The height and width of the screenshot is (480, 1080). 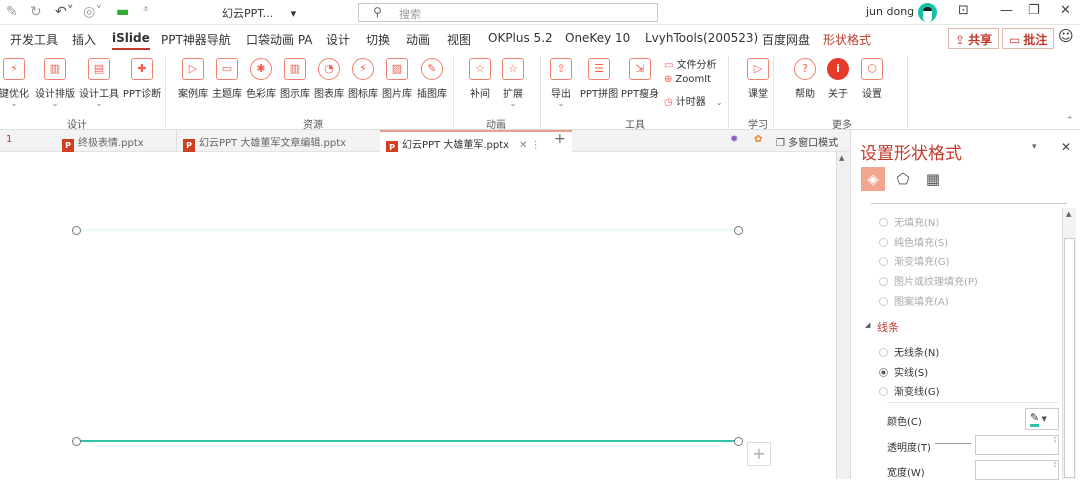 What do you see at coordinates (701, 38) in the screenshot?
I see `tab-item: LvyhTools(200523)` at bounding box center [701, 38].